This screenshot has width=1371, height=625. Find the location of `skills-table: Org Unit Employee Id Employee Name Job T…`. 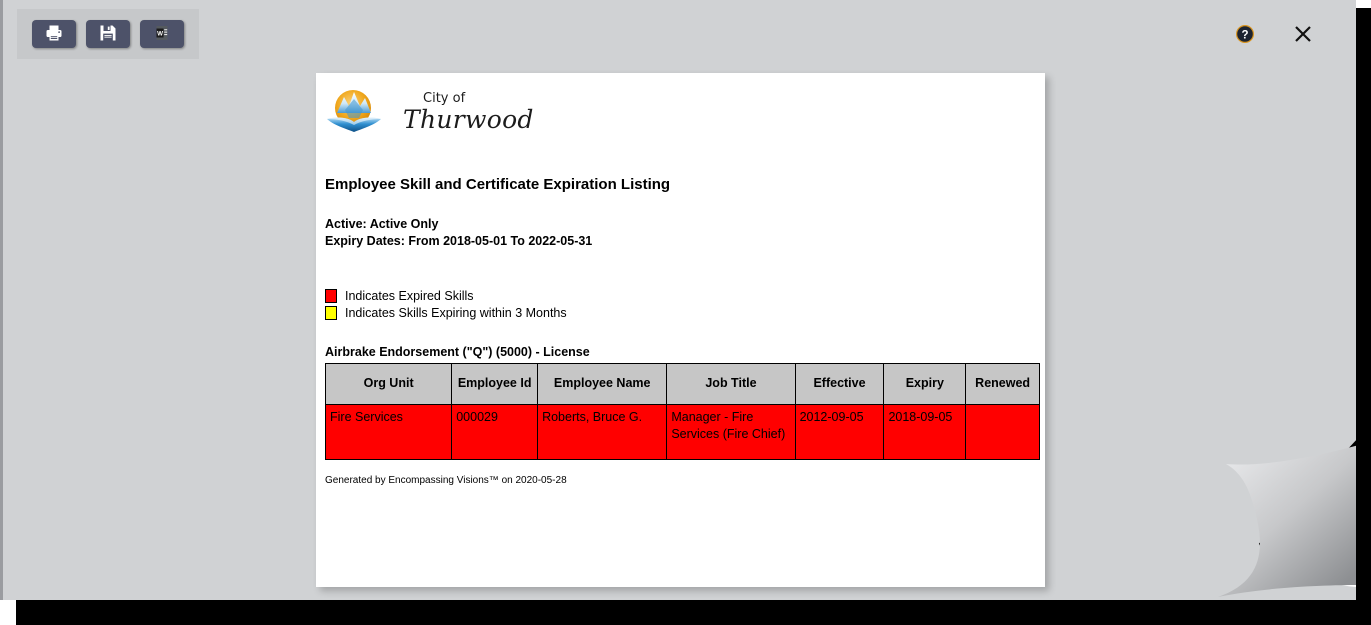

skills-table: Org Unit Employee Id Employee Name Job T… is located at coordinates (682, 411).